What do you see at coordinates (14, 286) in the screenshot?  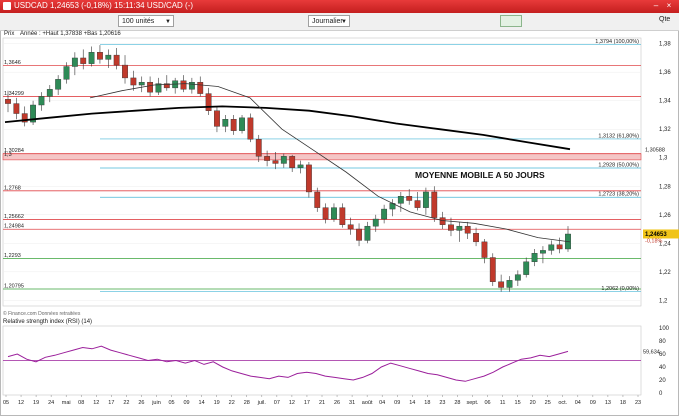 I see `level-label: 1,20795` at bounding box center [14, 286].